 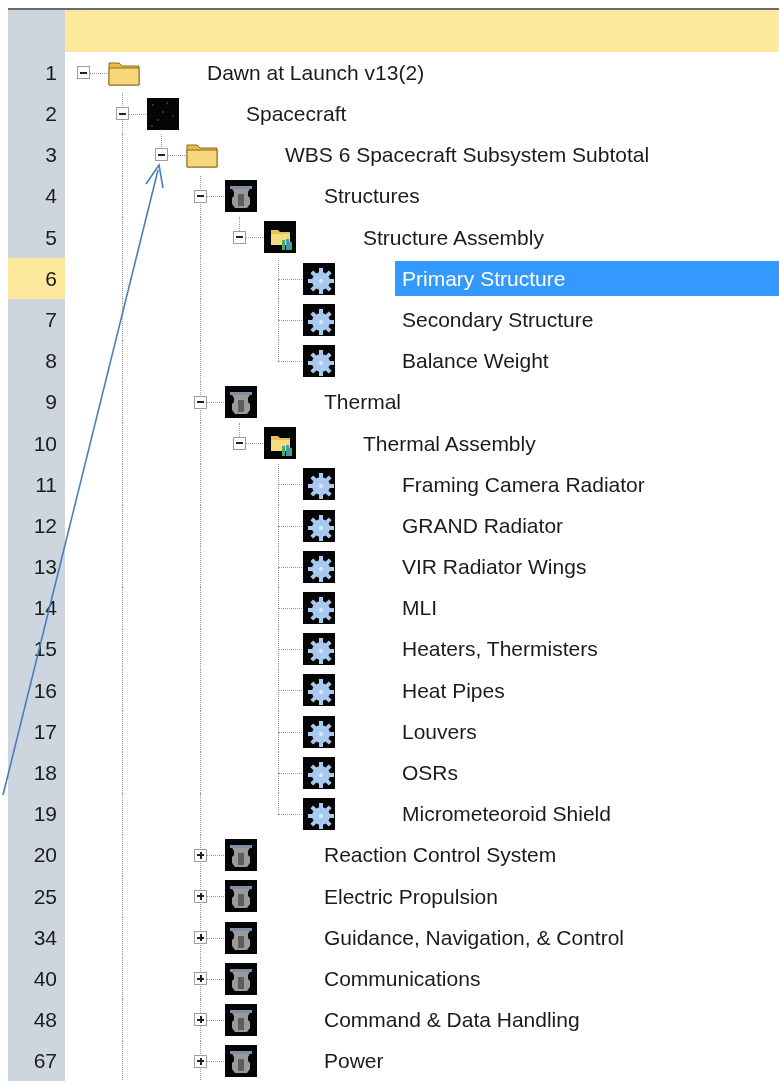 I want to click on tree-item: WBS 6 Spacecraft Subsystem Subtotal, so click(x=467, y=155).